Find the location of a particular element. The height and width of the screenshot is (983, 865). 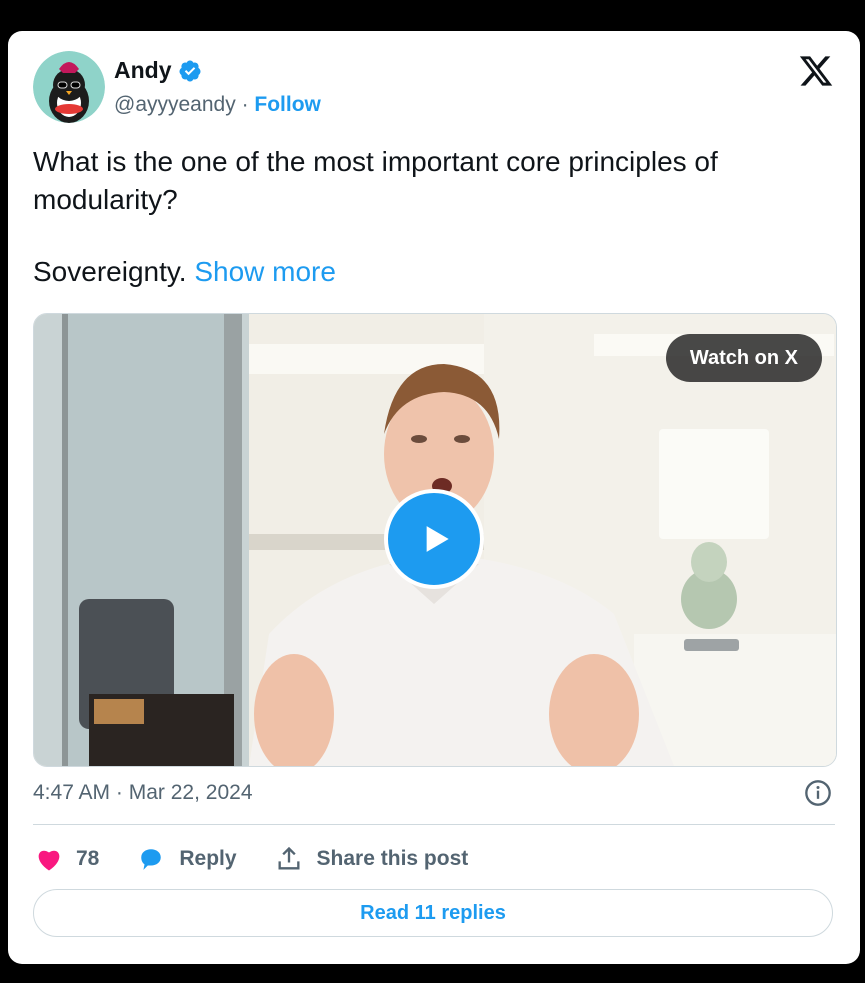

play-icon is located at coordinates (437, 539).